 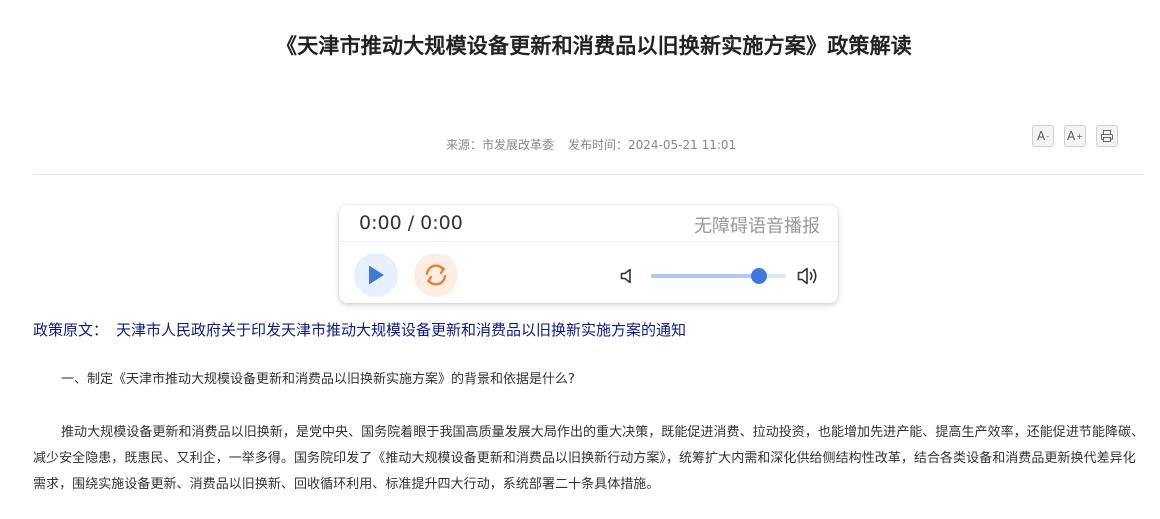 I want to click on font-decrease-mark: -, so click(x=1048, y=136).